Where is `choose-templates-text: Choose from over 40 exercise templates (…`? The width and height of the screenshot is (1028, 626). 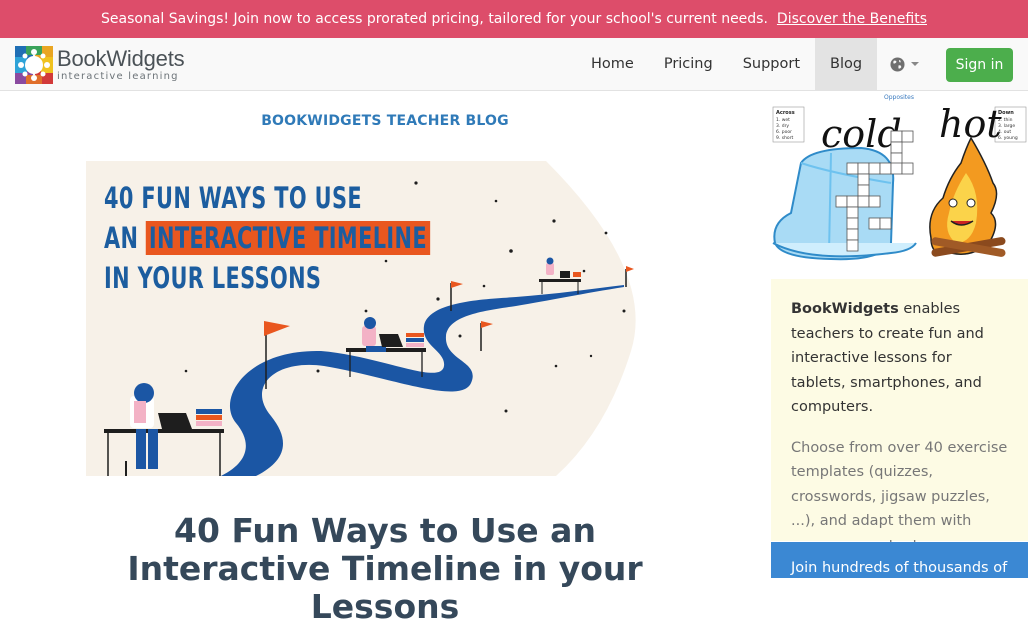
choose-templates-text: Choose from over 40 exercise templates (… is located at coordinates (899, 496).